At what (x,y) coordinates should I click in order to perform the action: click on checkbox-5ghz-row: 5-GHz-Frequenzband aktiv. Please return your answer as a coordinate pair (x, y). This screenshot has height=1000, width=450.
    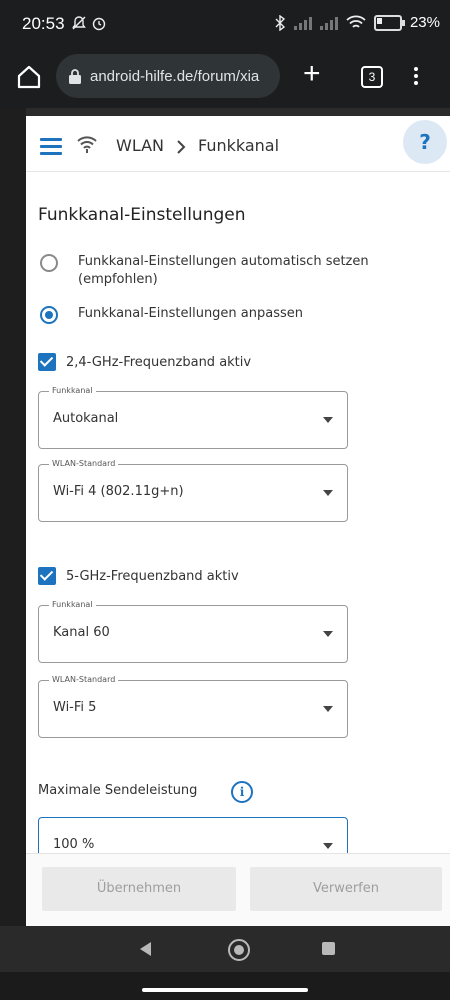
    Looking at the image, I should click on (138, 576).